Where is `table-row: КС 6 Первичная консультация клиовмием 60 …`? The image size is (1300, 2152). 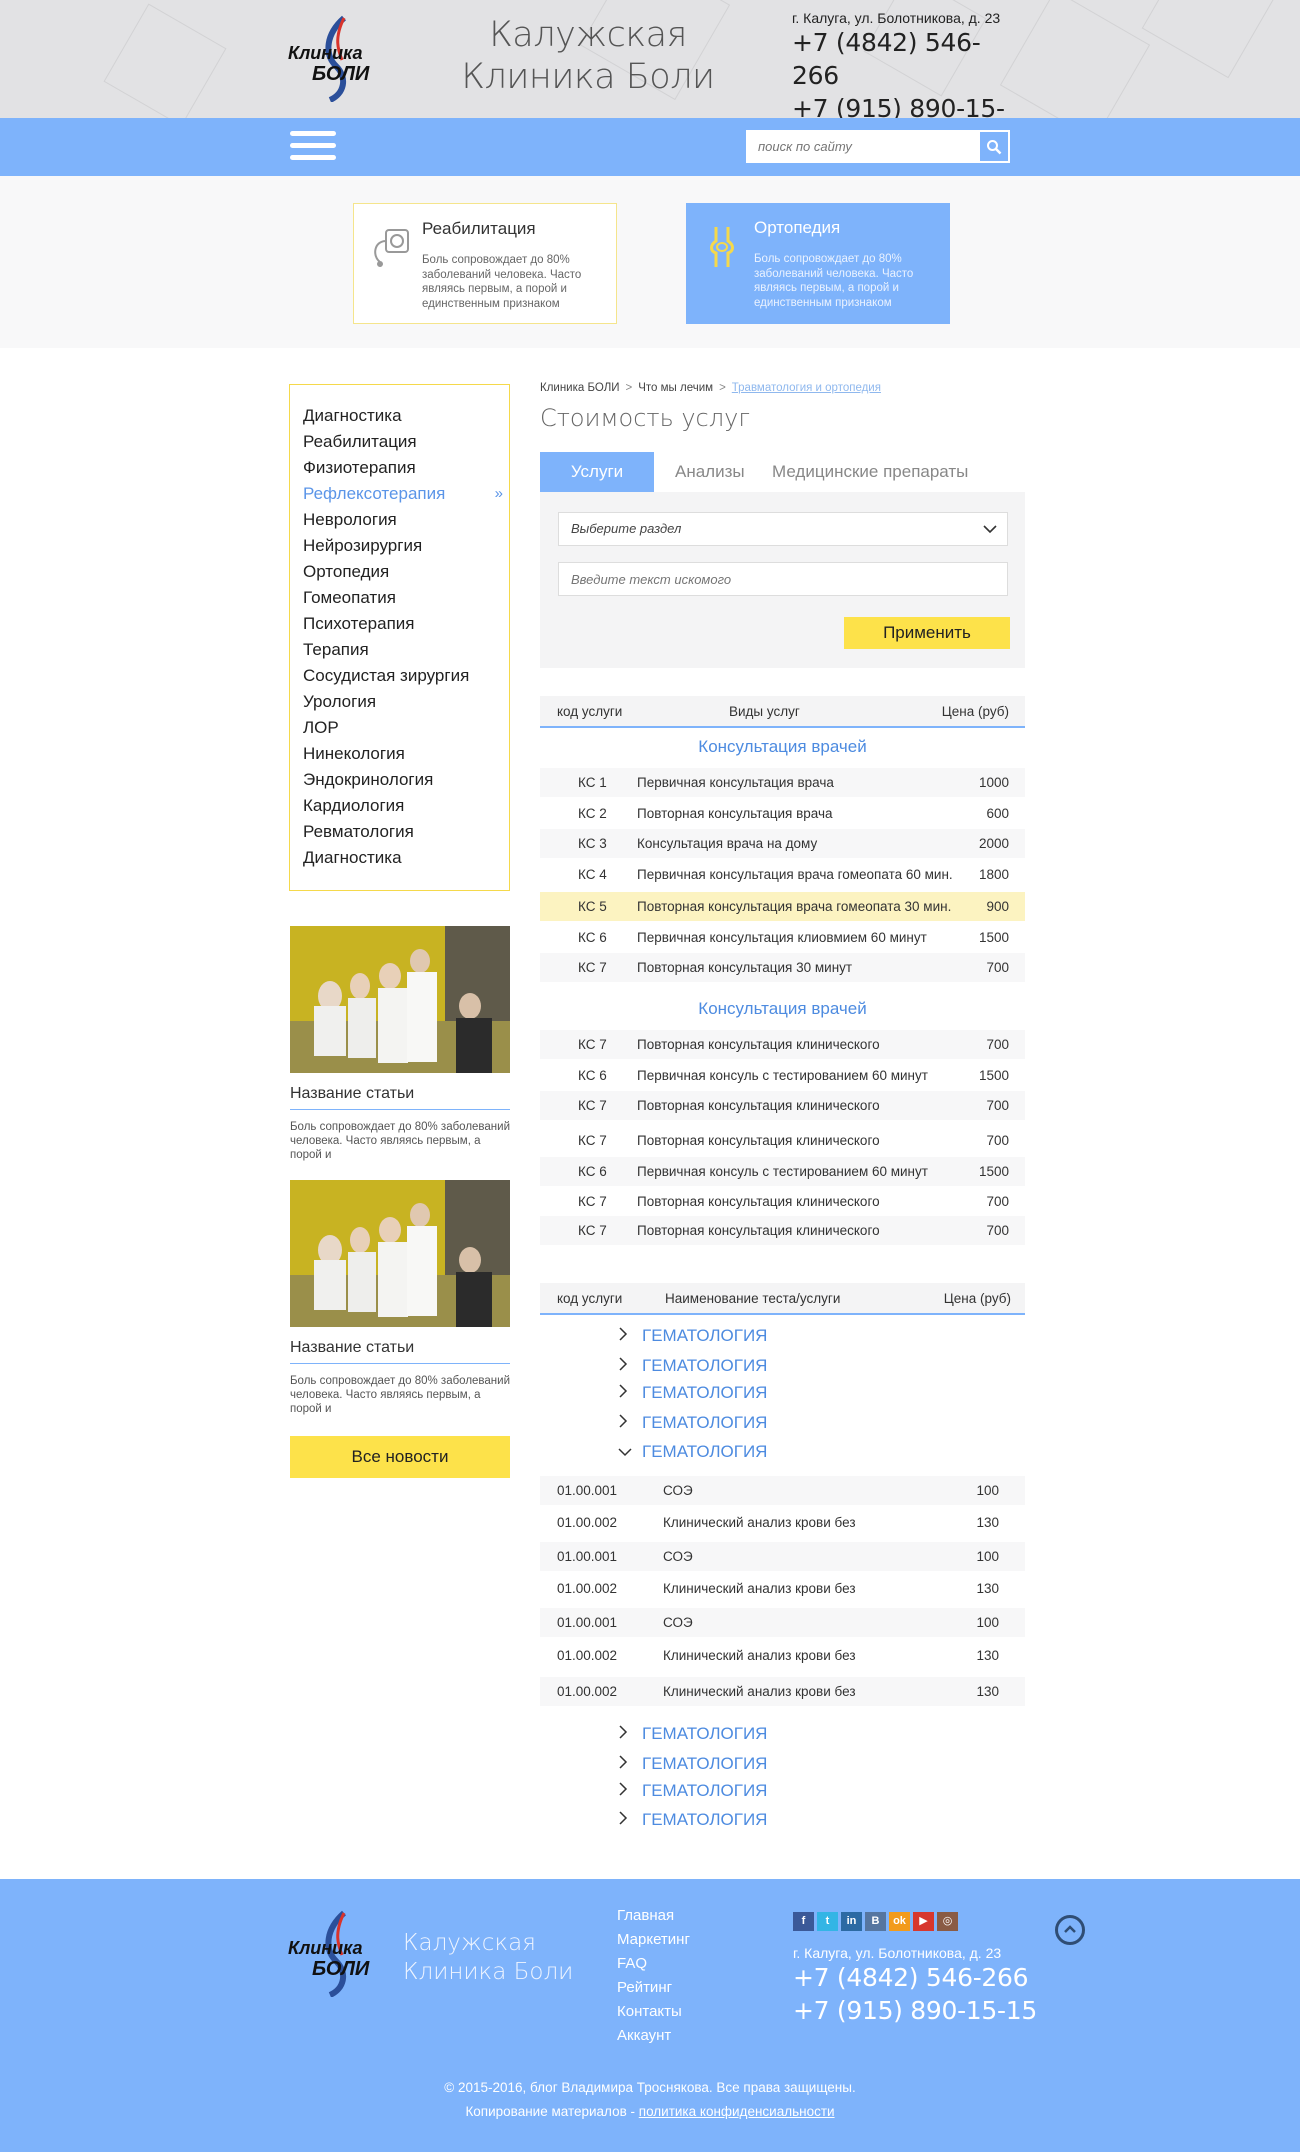 table-row: КС 6 Первичная консультация клиовмием 60 … is located at coordinates (782, 937).